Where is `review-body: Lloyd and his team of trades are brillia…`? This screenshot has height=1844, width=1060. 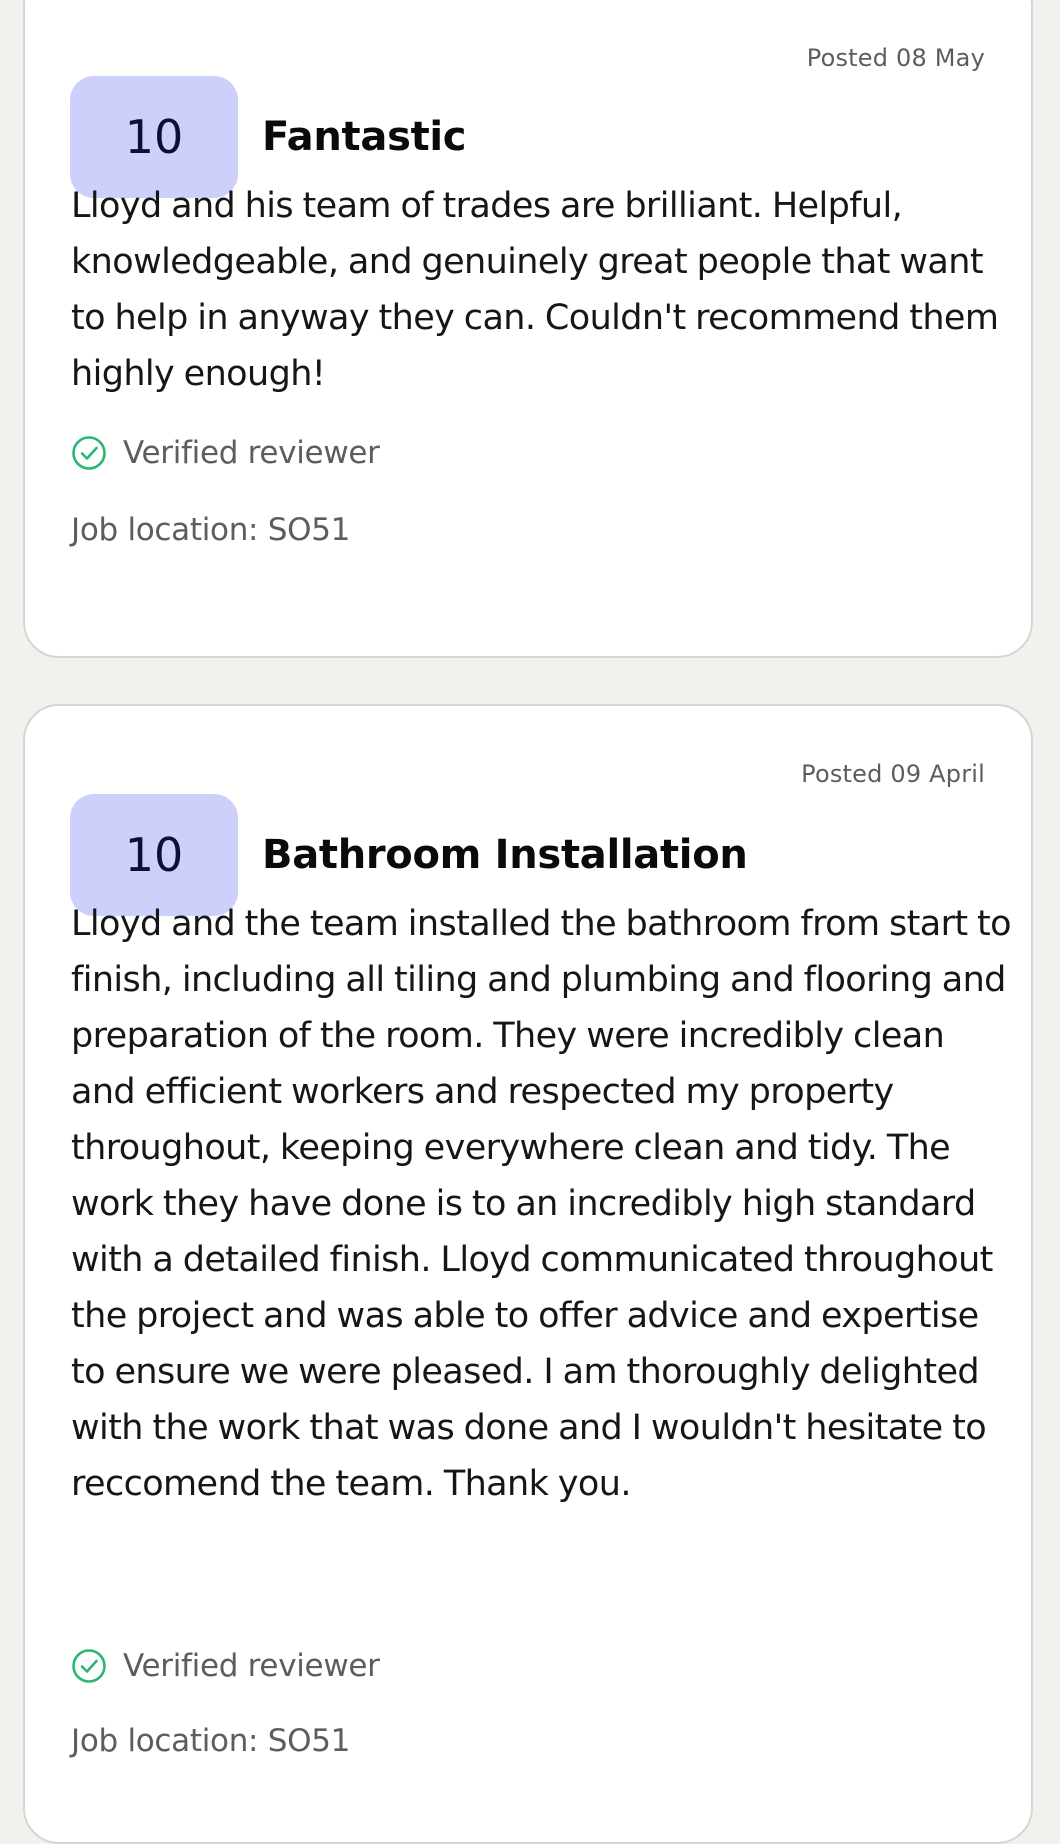 review-body: Lloyd and his team of trades are brillia… is located at coordinates (535, 290).